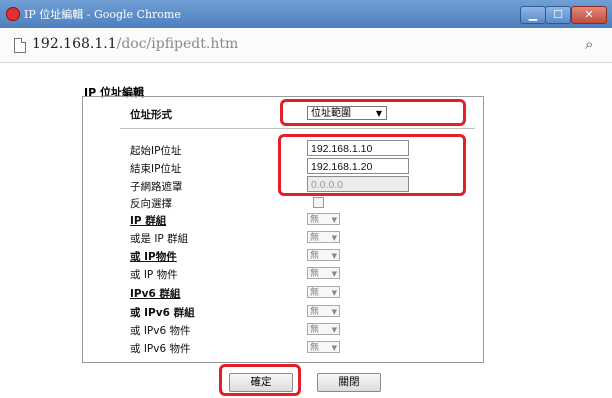 This screenshot has height=398, width=612. What do you see at coordinates (297, 128) in the screenshot?
I see `divider` at bounding box center [297, 128].